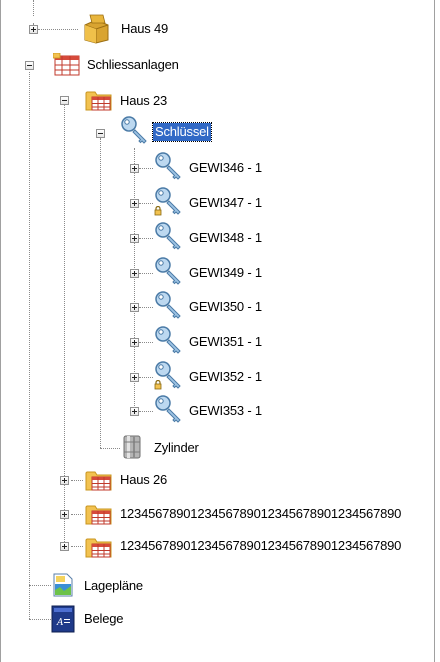 The width and height of the screenshot is (440, 662). What do you see at coordinates (143, 480) in the screenshot?
I see `tree-node-label: Haus 26` at bounding box center [143, 480].